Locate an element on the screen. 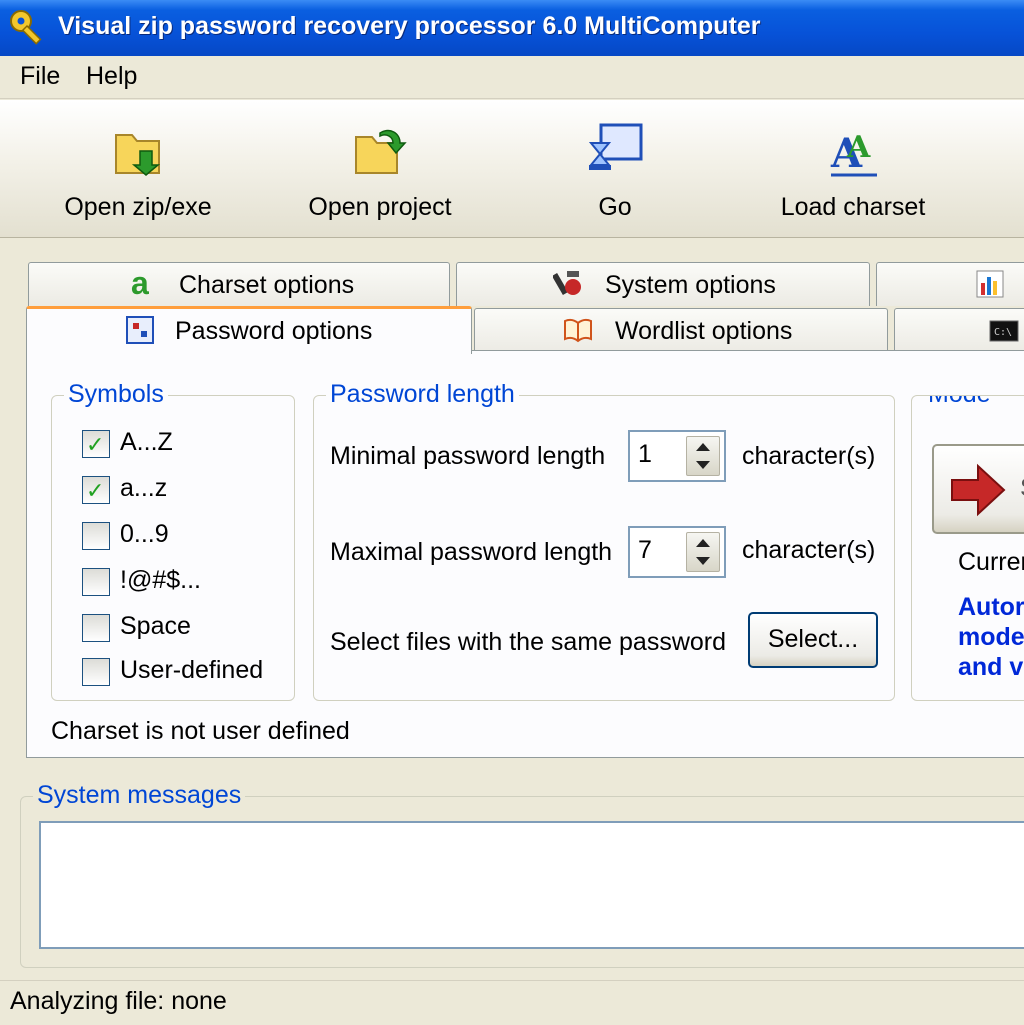 Image resolution: width=1024 pixels, height=1025 pixels. open-project-label: Open project is located at coordinates (380, 207).